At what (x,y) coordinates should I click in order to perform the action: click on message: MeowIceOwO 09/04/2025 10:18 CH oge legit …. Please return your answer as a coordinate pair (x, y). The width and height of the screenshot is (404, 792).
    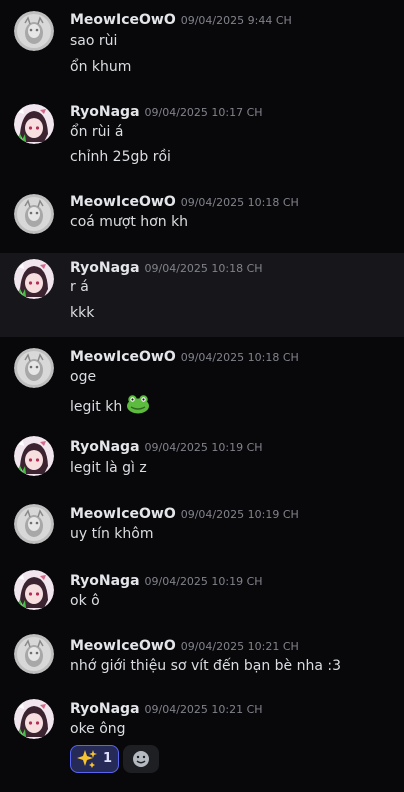
    Looking at the image, I should click on (202, 382).